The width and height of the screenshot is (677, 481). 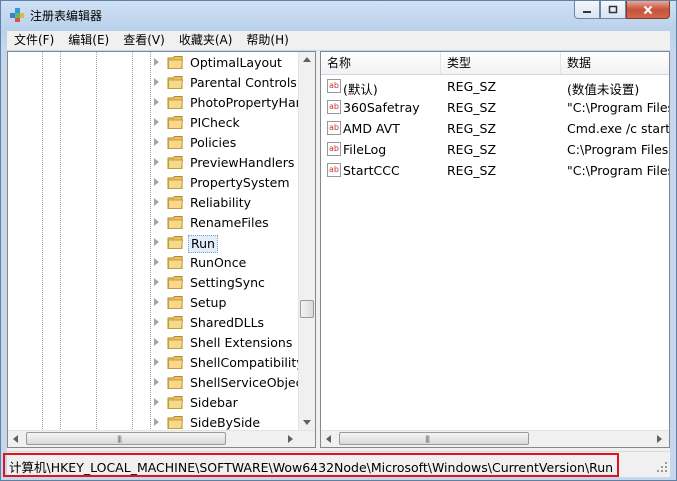 I want to click on caption-buttons, so click(x=622, y=11).